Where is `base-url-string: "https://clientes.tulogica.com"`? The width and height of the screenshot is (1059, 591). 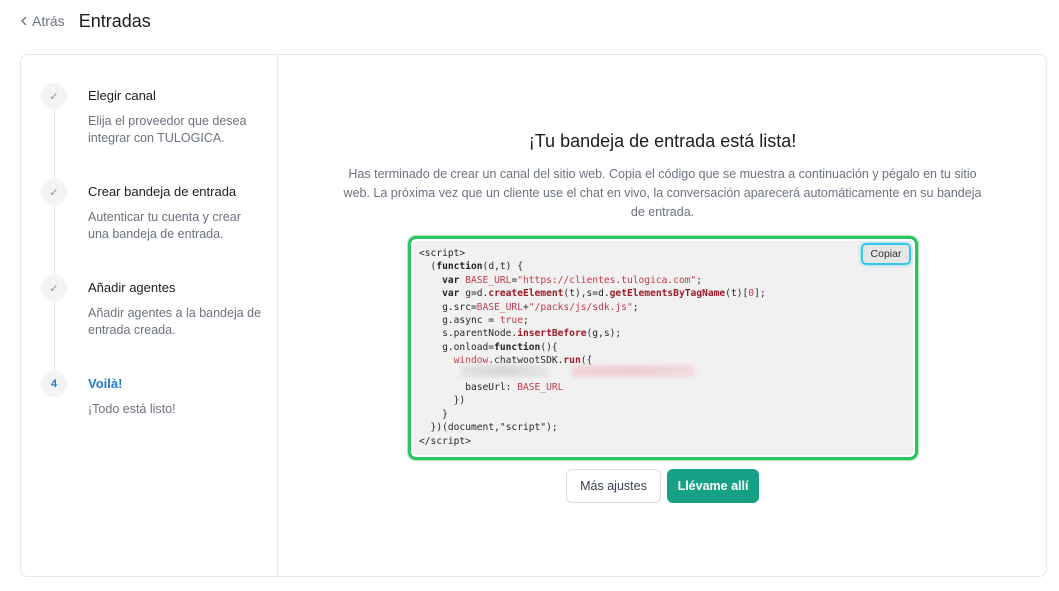
base-url-string: "https://clientes.tulogica.com" is located at coordinates (607, 280).